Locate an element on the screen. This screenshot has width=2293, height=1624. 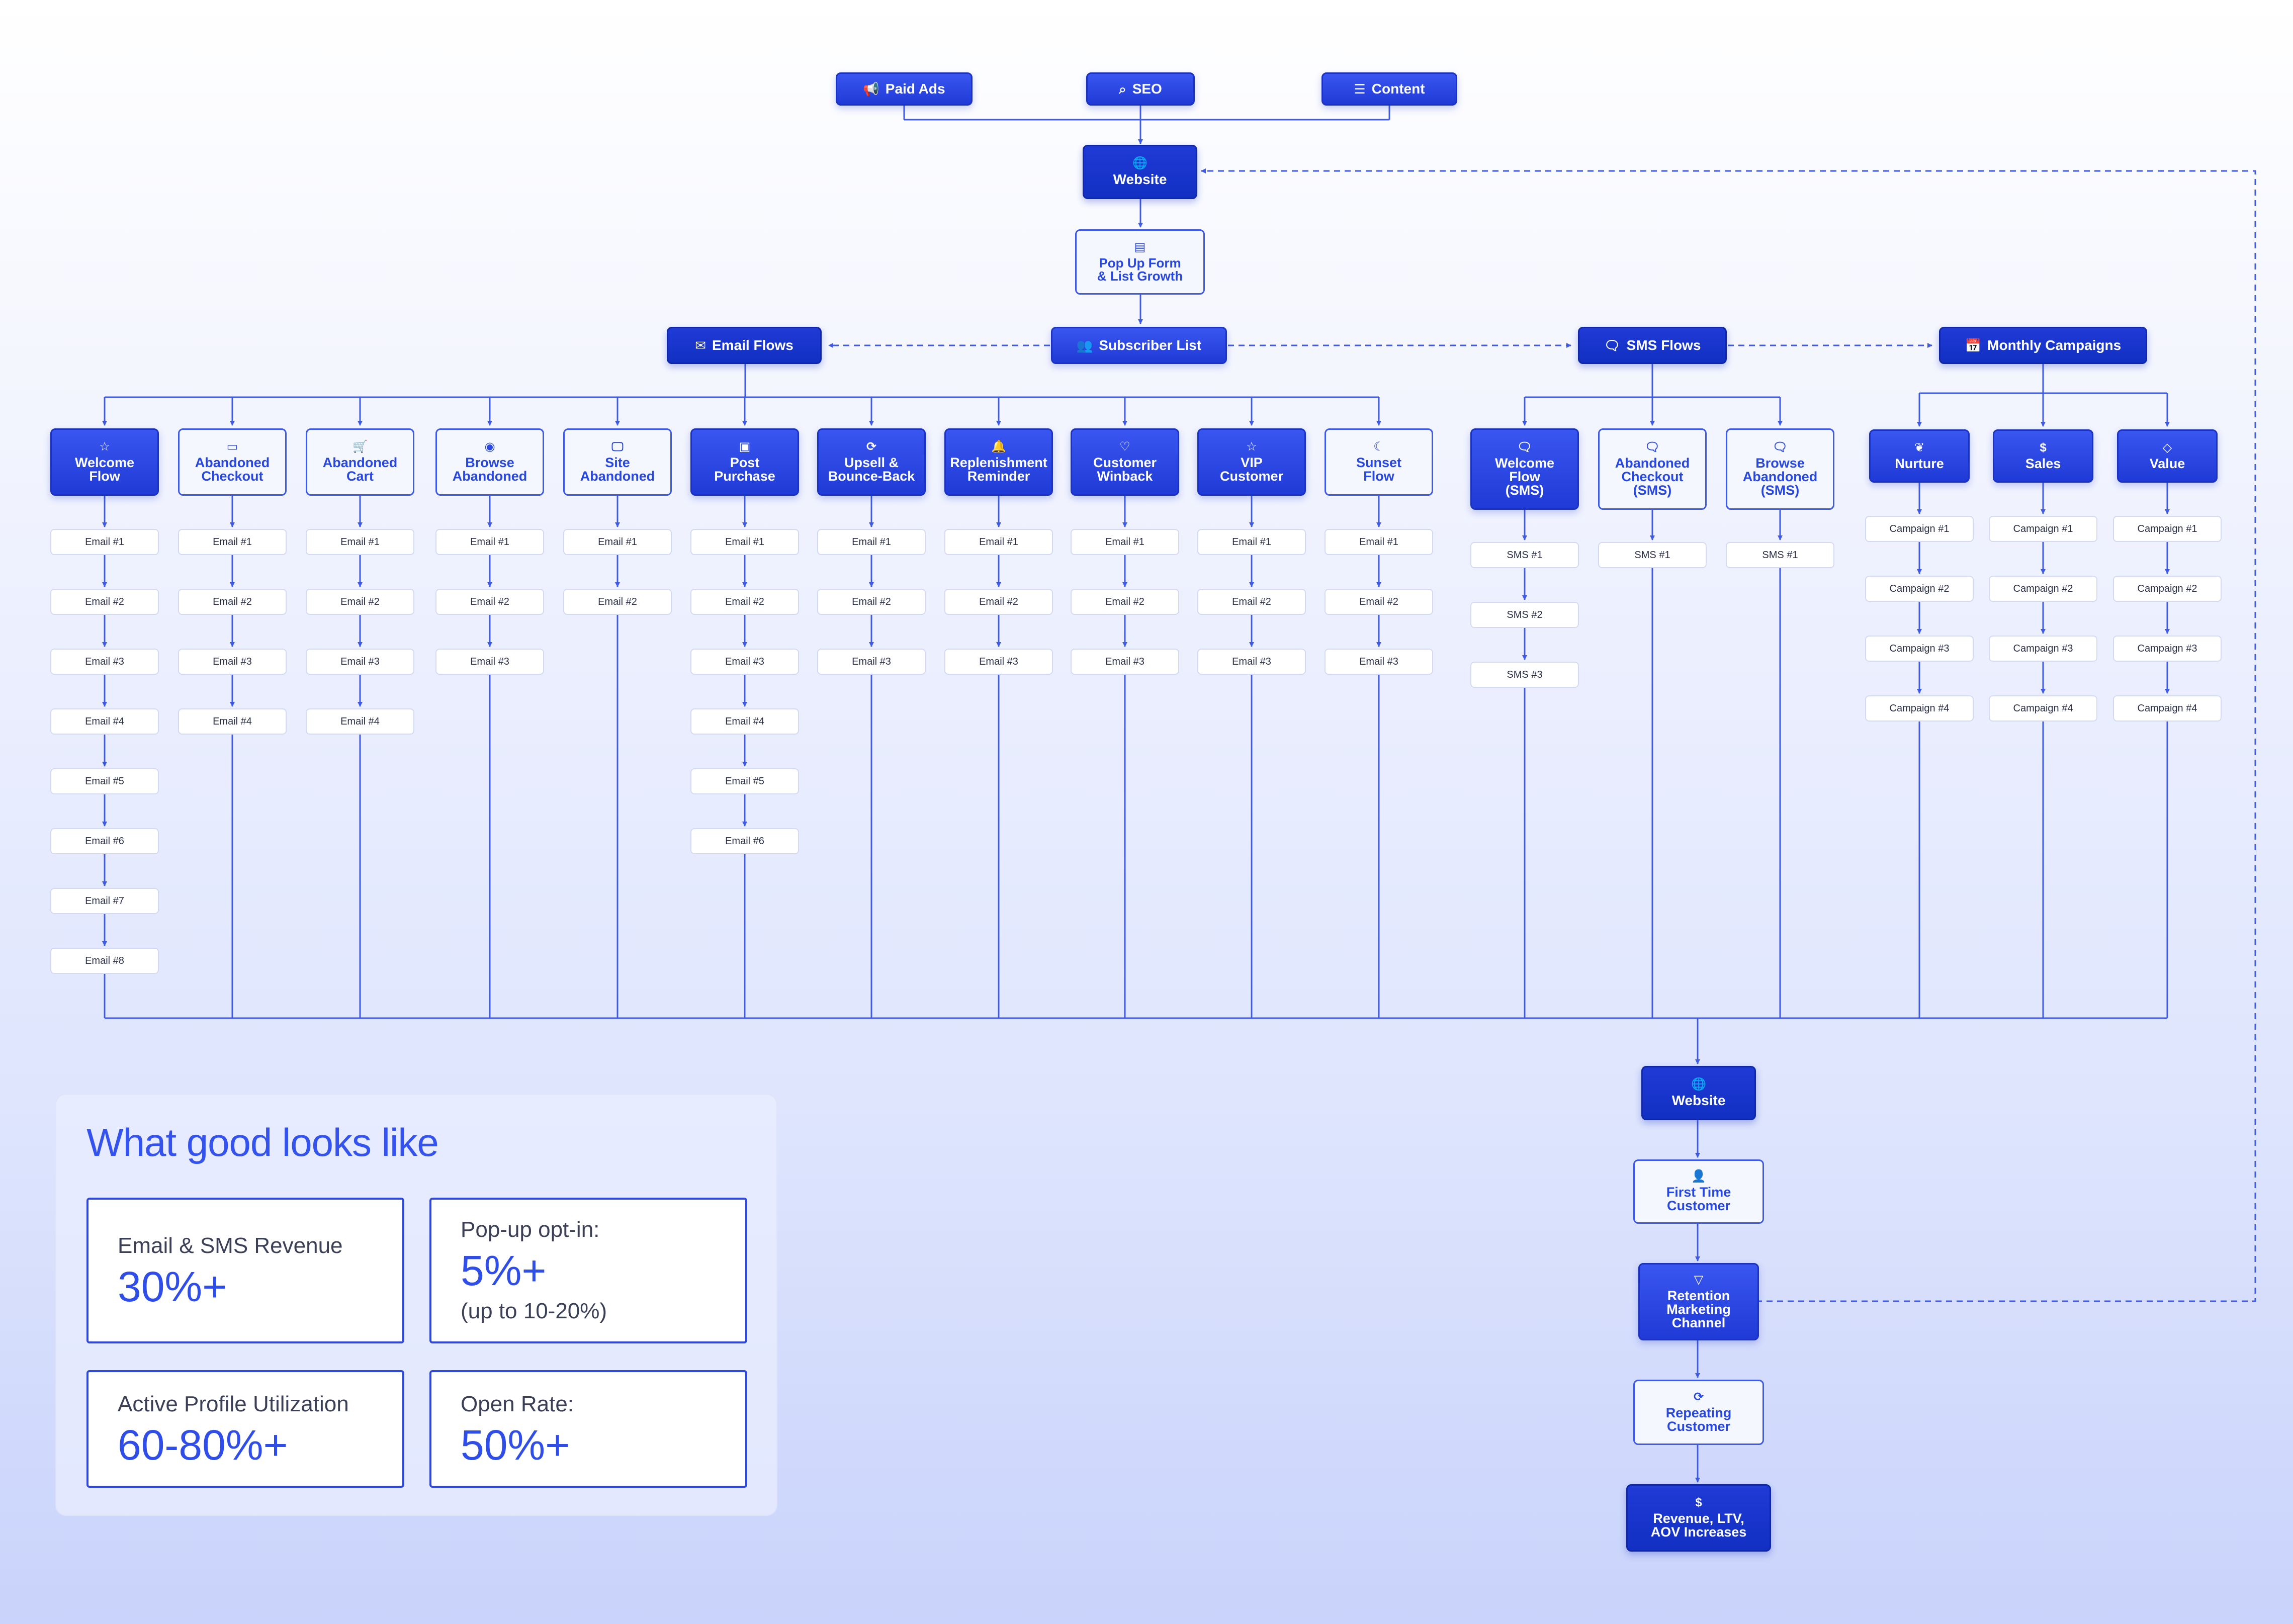
source-seo: ⌕ SEO is located at coordinates (1140, 89).